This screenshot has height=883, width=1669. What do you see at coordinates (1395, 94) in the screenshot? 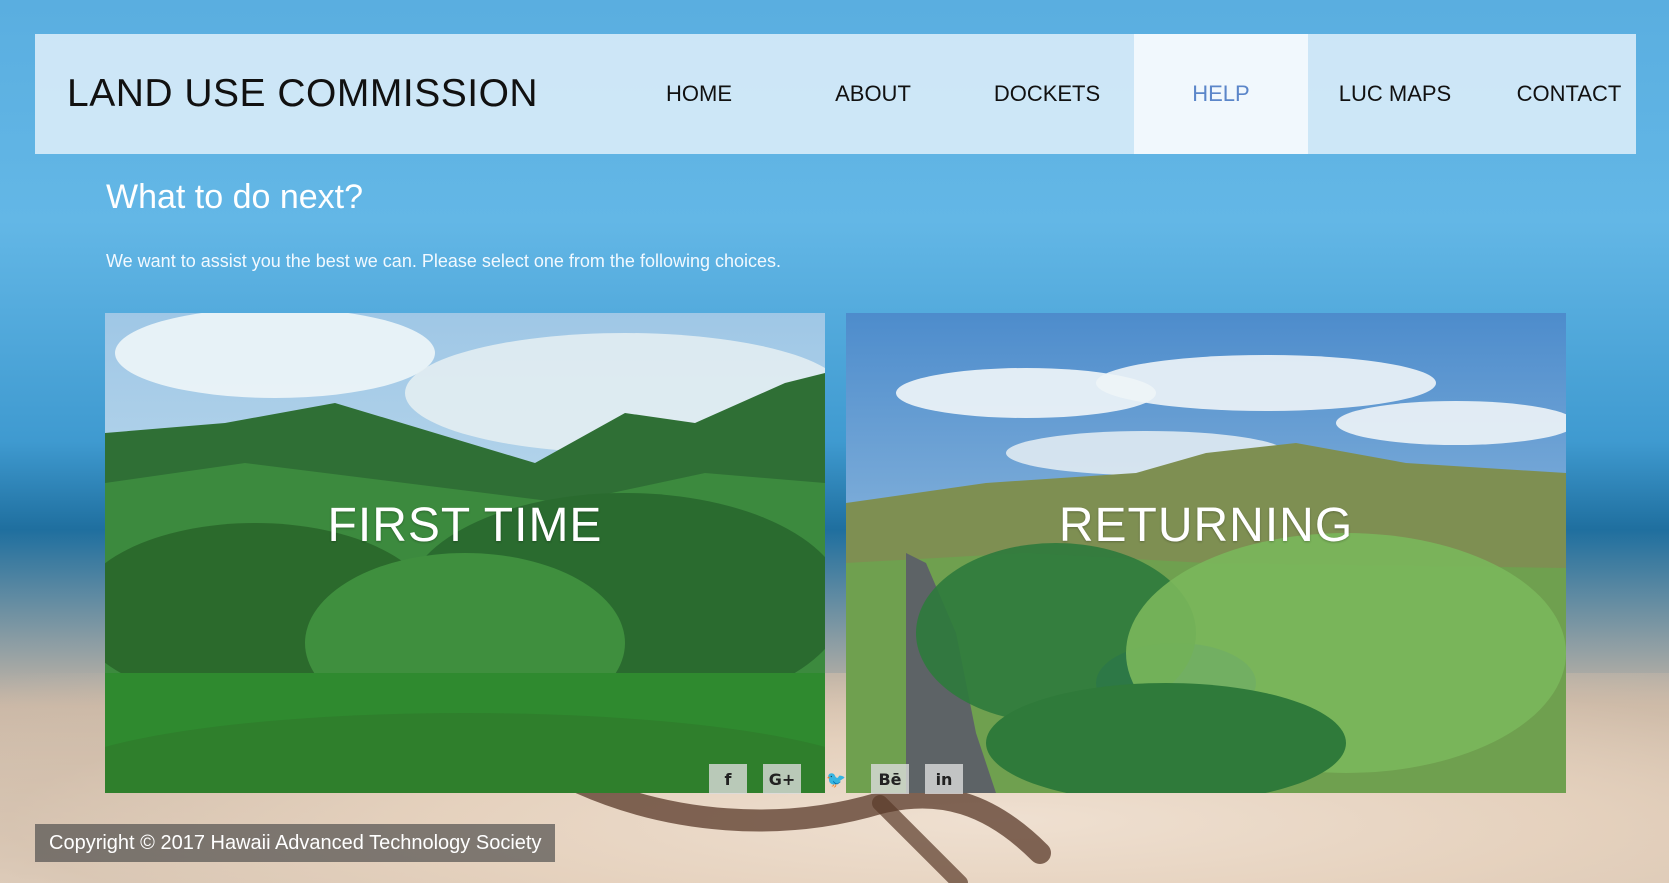
I see `nav-luc-maps: LUC MAPS` at bounding box center [1395, 94].